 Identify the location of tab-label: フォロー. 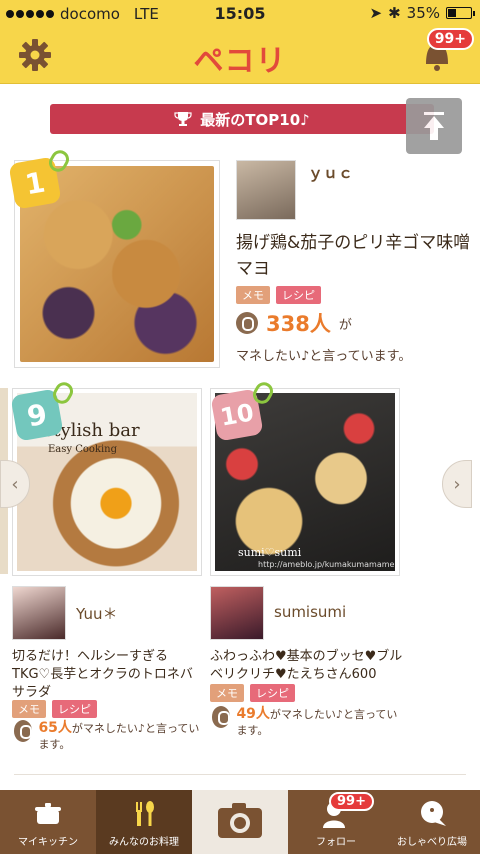
(336, 842).